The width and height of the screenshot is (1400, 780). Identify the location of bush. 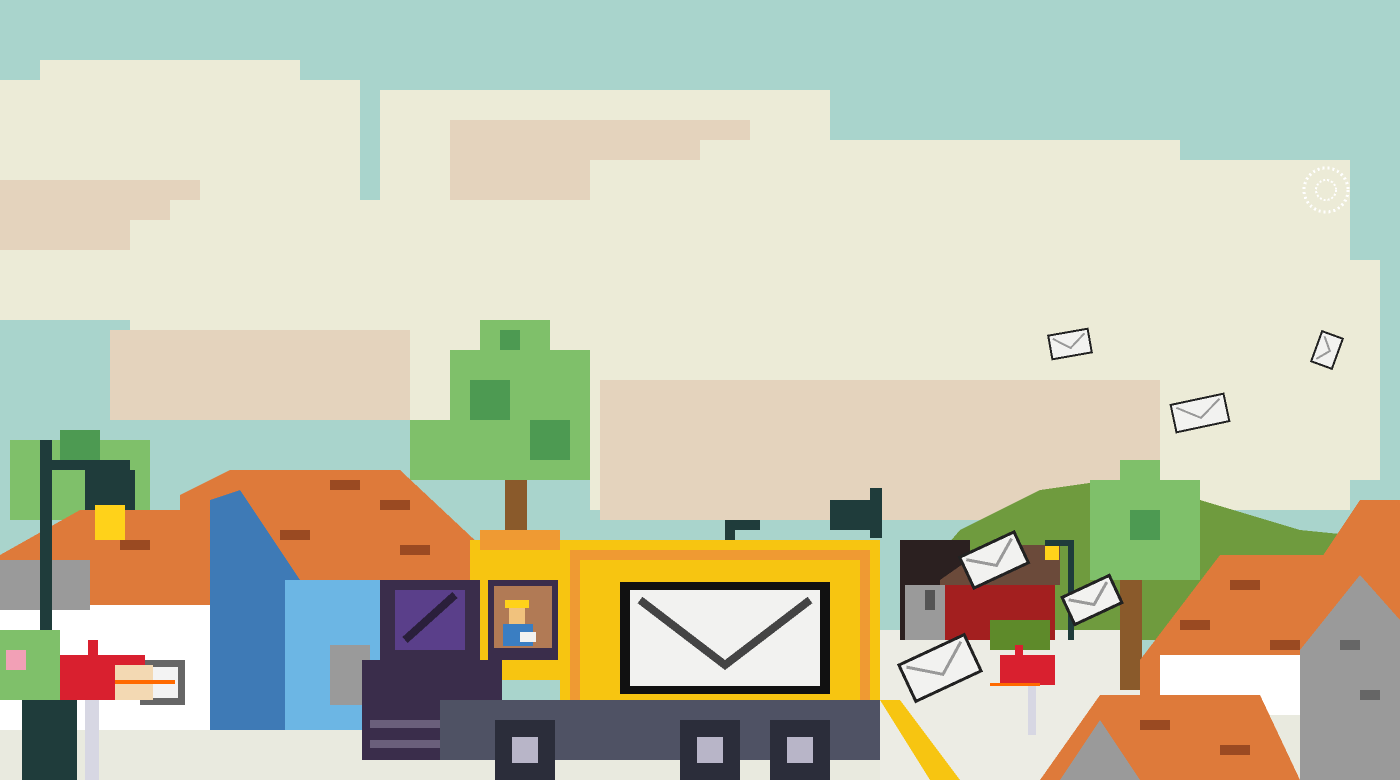
(30, 665).